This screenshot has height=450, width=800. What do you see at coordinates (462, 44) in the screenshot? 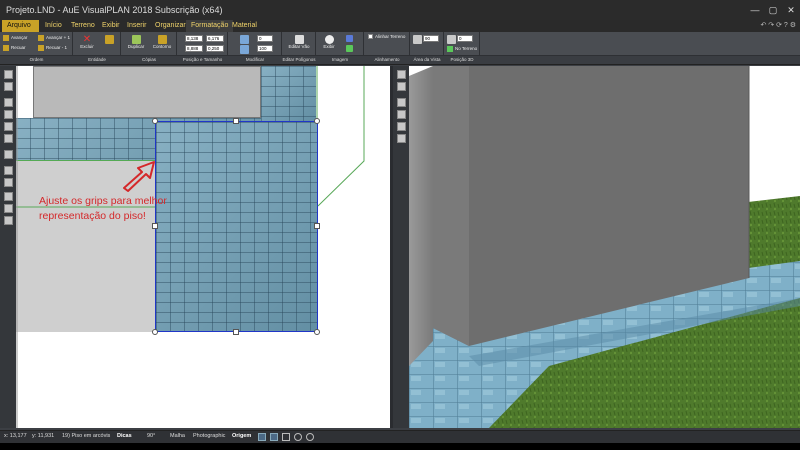
I see `group-posicao-3d: 0 No Terreno` at bounding box center [462, 44].